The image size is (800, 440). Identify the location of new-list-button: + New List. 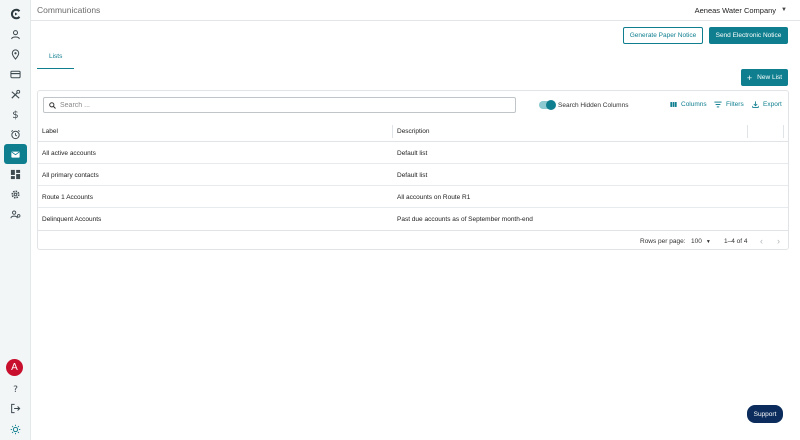
(764, 77).